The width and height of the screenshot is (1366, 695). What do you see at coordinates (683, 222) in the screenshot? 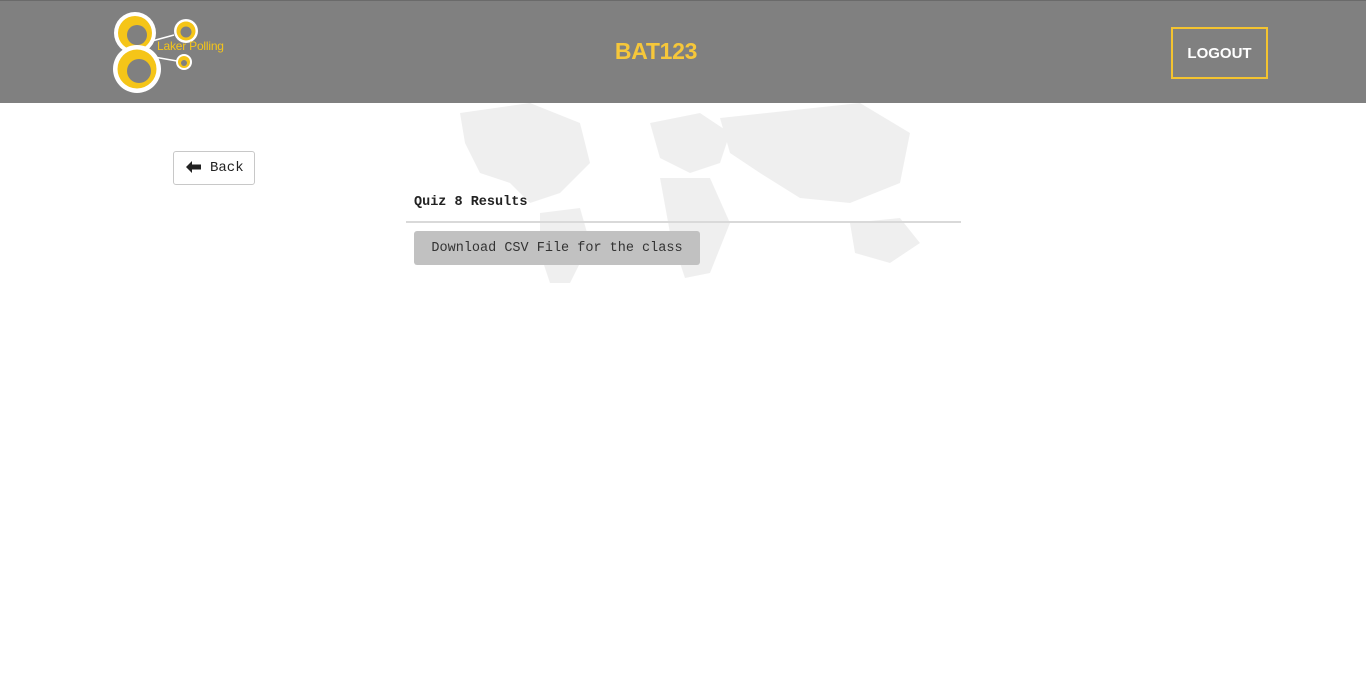
I see `divider` at bounding box center [683, 222].